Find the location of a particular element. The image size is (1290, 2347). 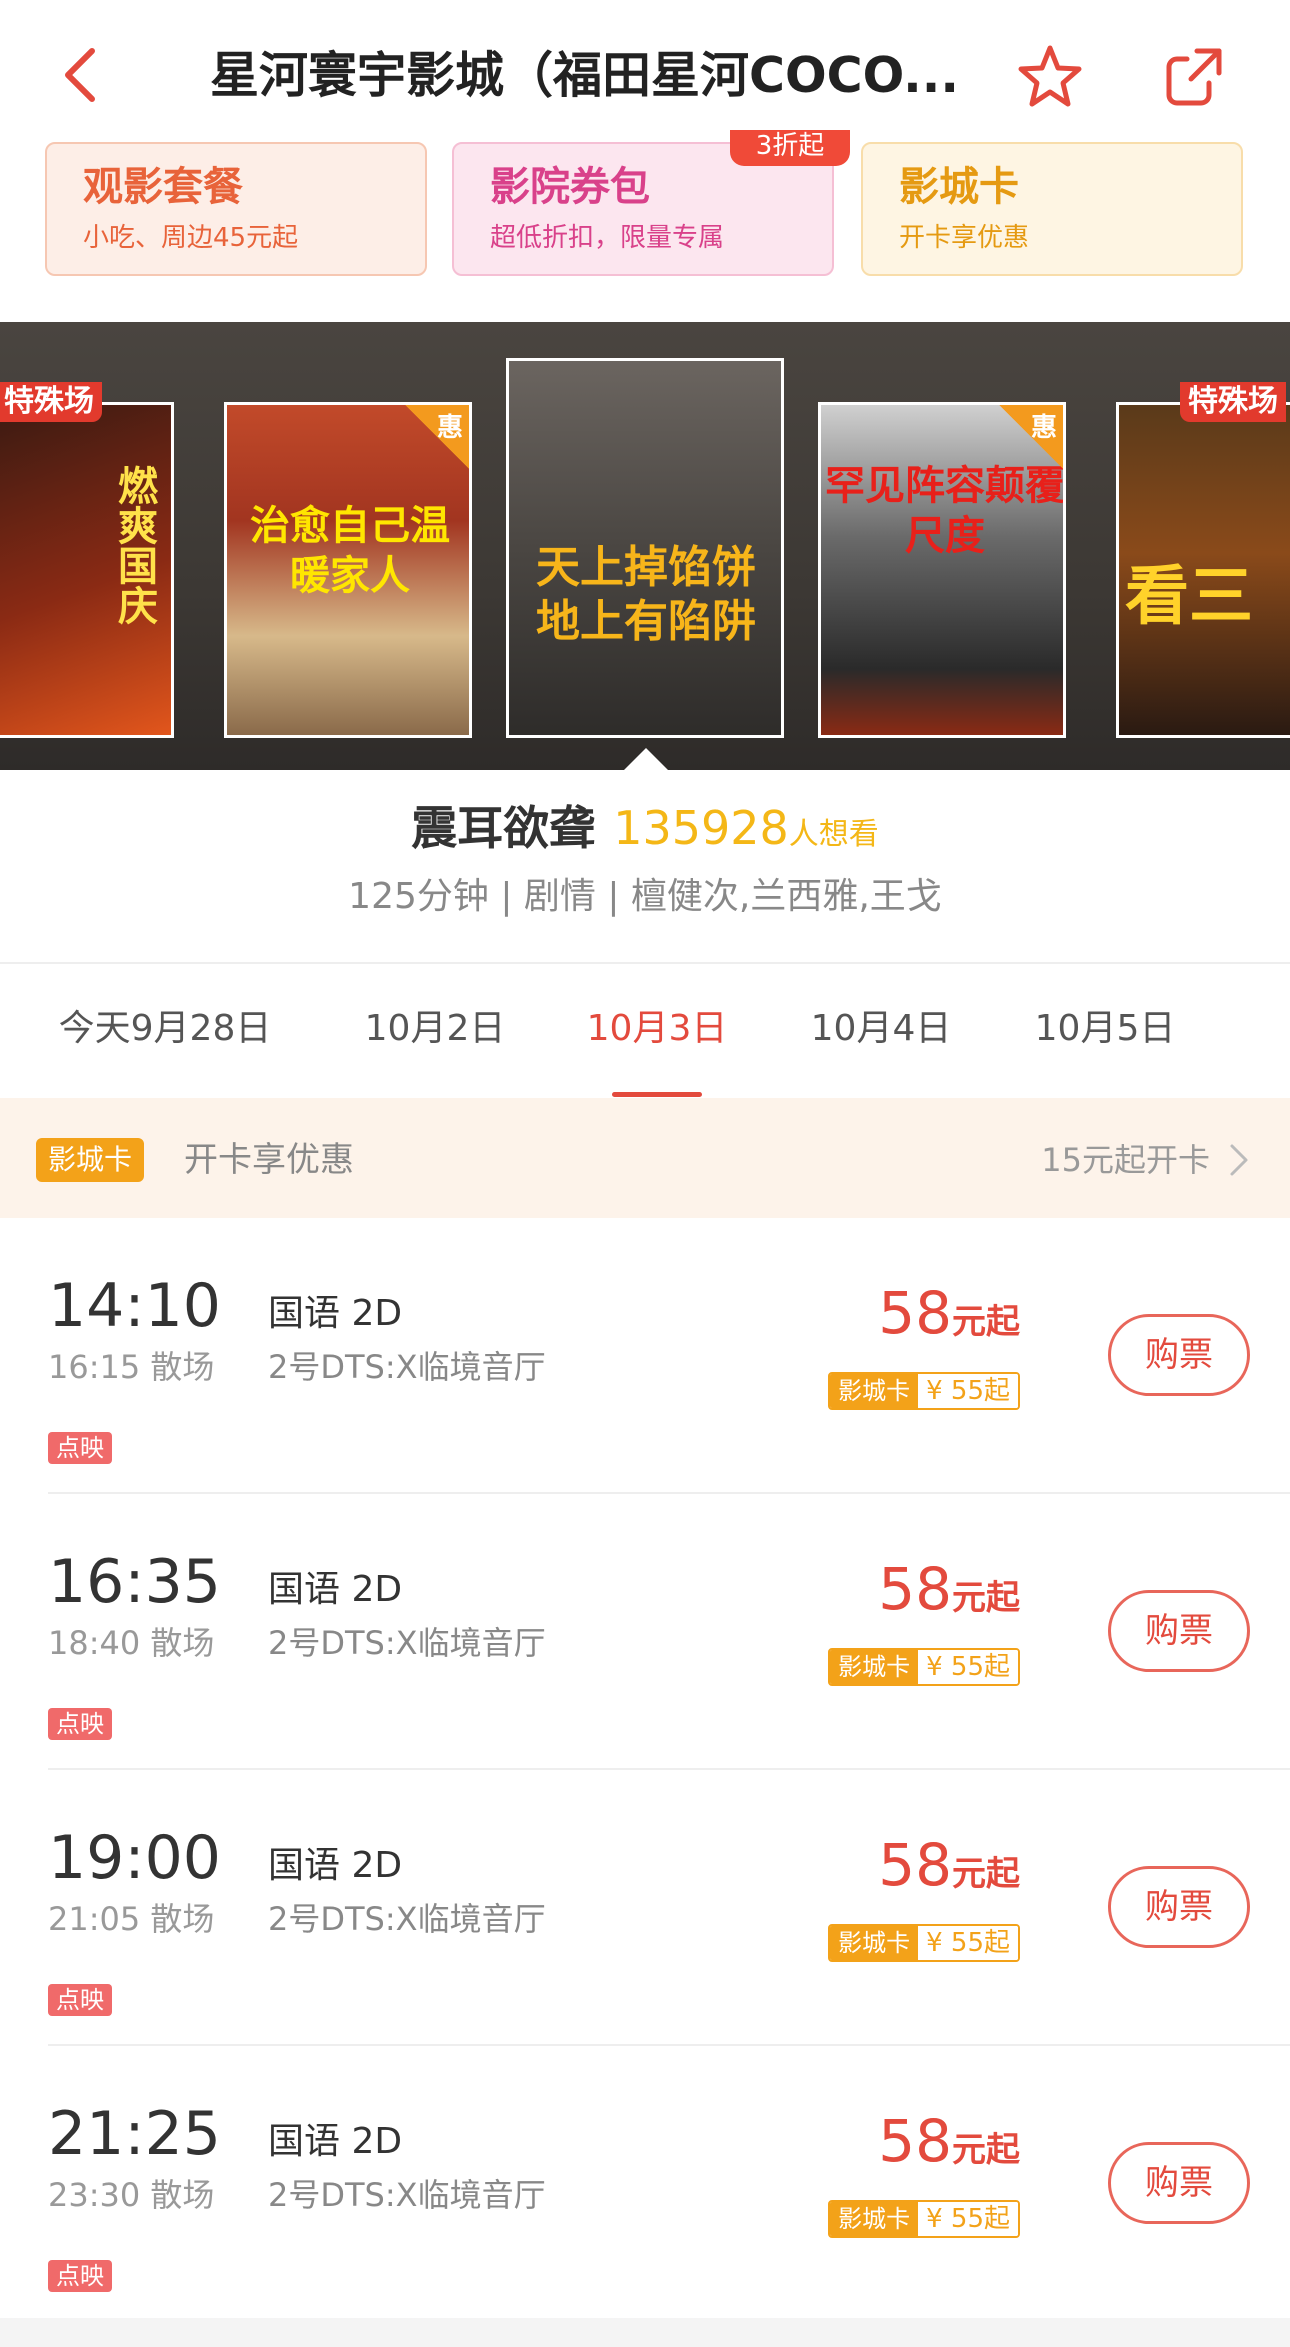

cinema-card-badge: 影城卡 is located at coordinates (90, 1160).